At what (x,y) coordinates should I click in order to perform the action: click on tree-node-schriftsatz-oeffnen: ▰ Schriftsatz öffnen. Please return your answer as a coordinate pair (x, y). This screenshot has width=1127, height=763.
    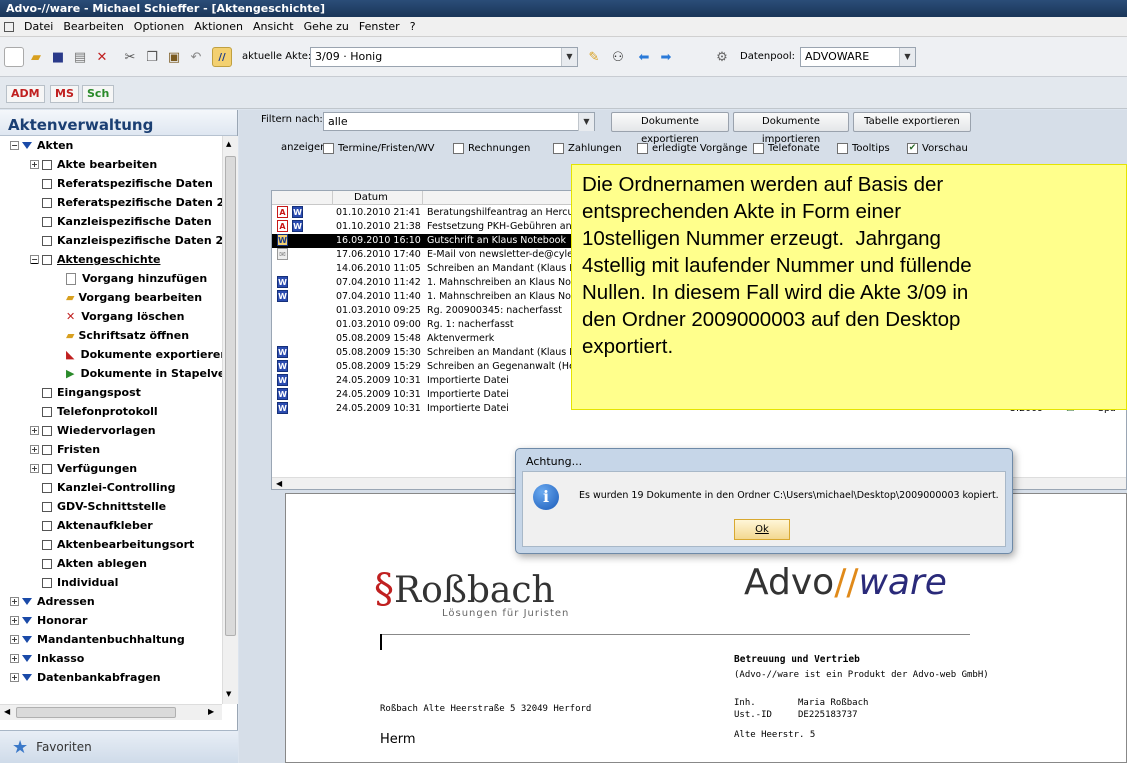
    Looking at the image, I should click on (127, 335).